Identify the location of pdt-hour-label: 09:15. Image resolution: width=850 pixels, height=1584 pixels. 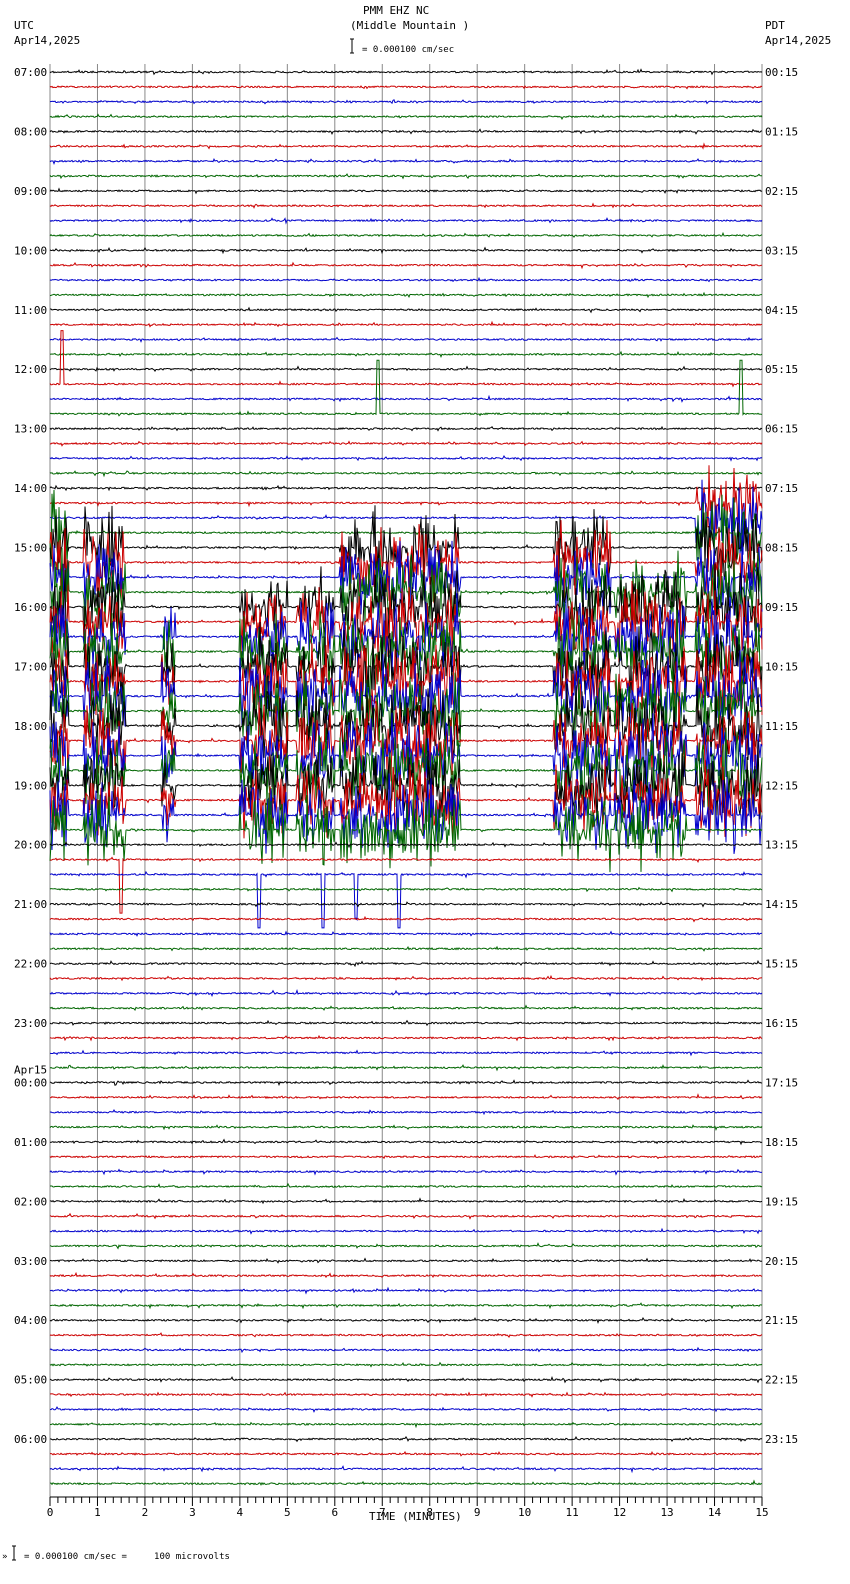
(781, 607).